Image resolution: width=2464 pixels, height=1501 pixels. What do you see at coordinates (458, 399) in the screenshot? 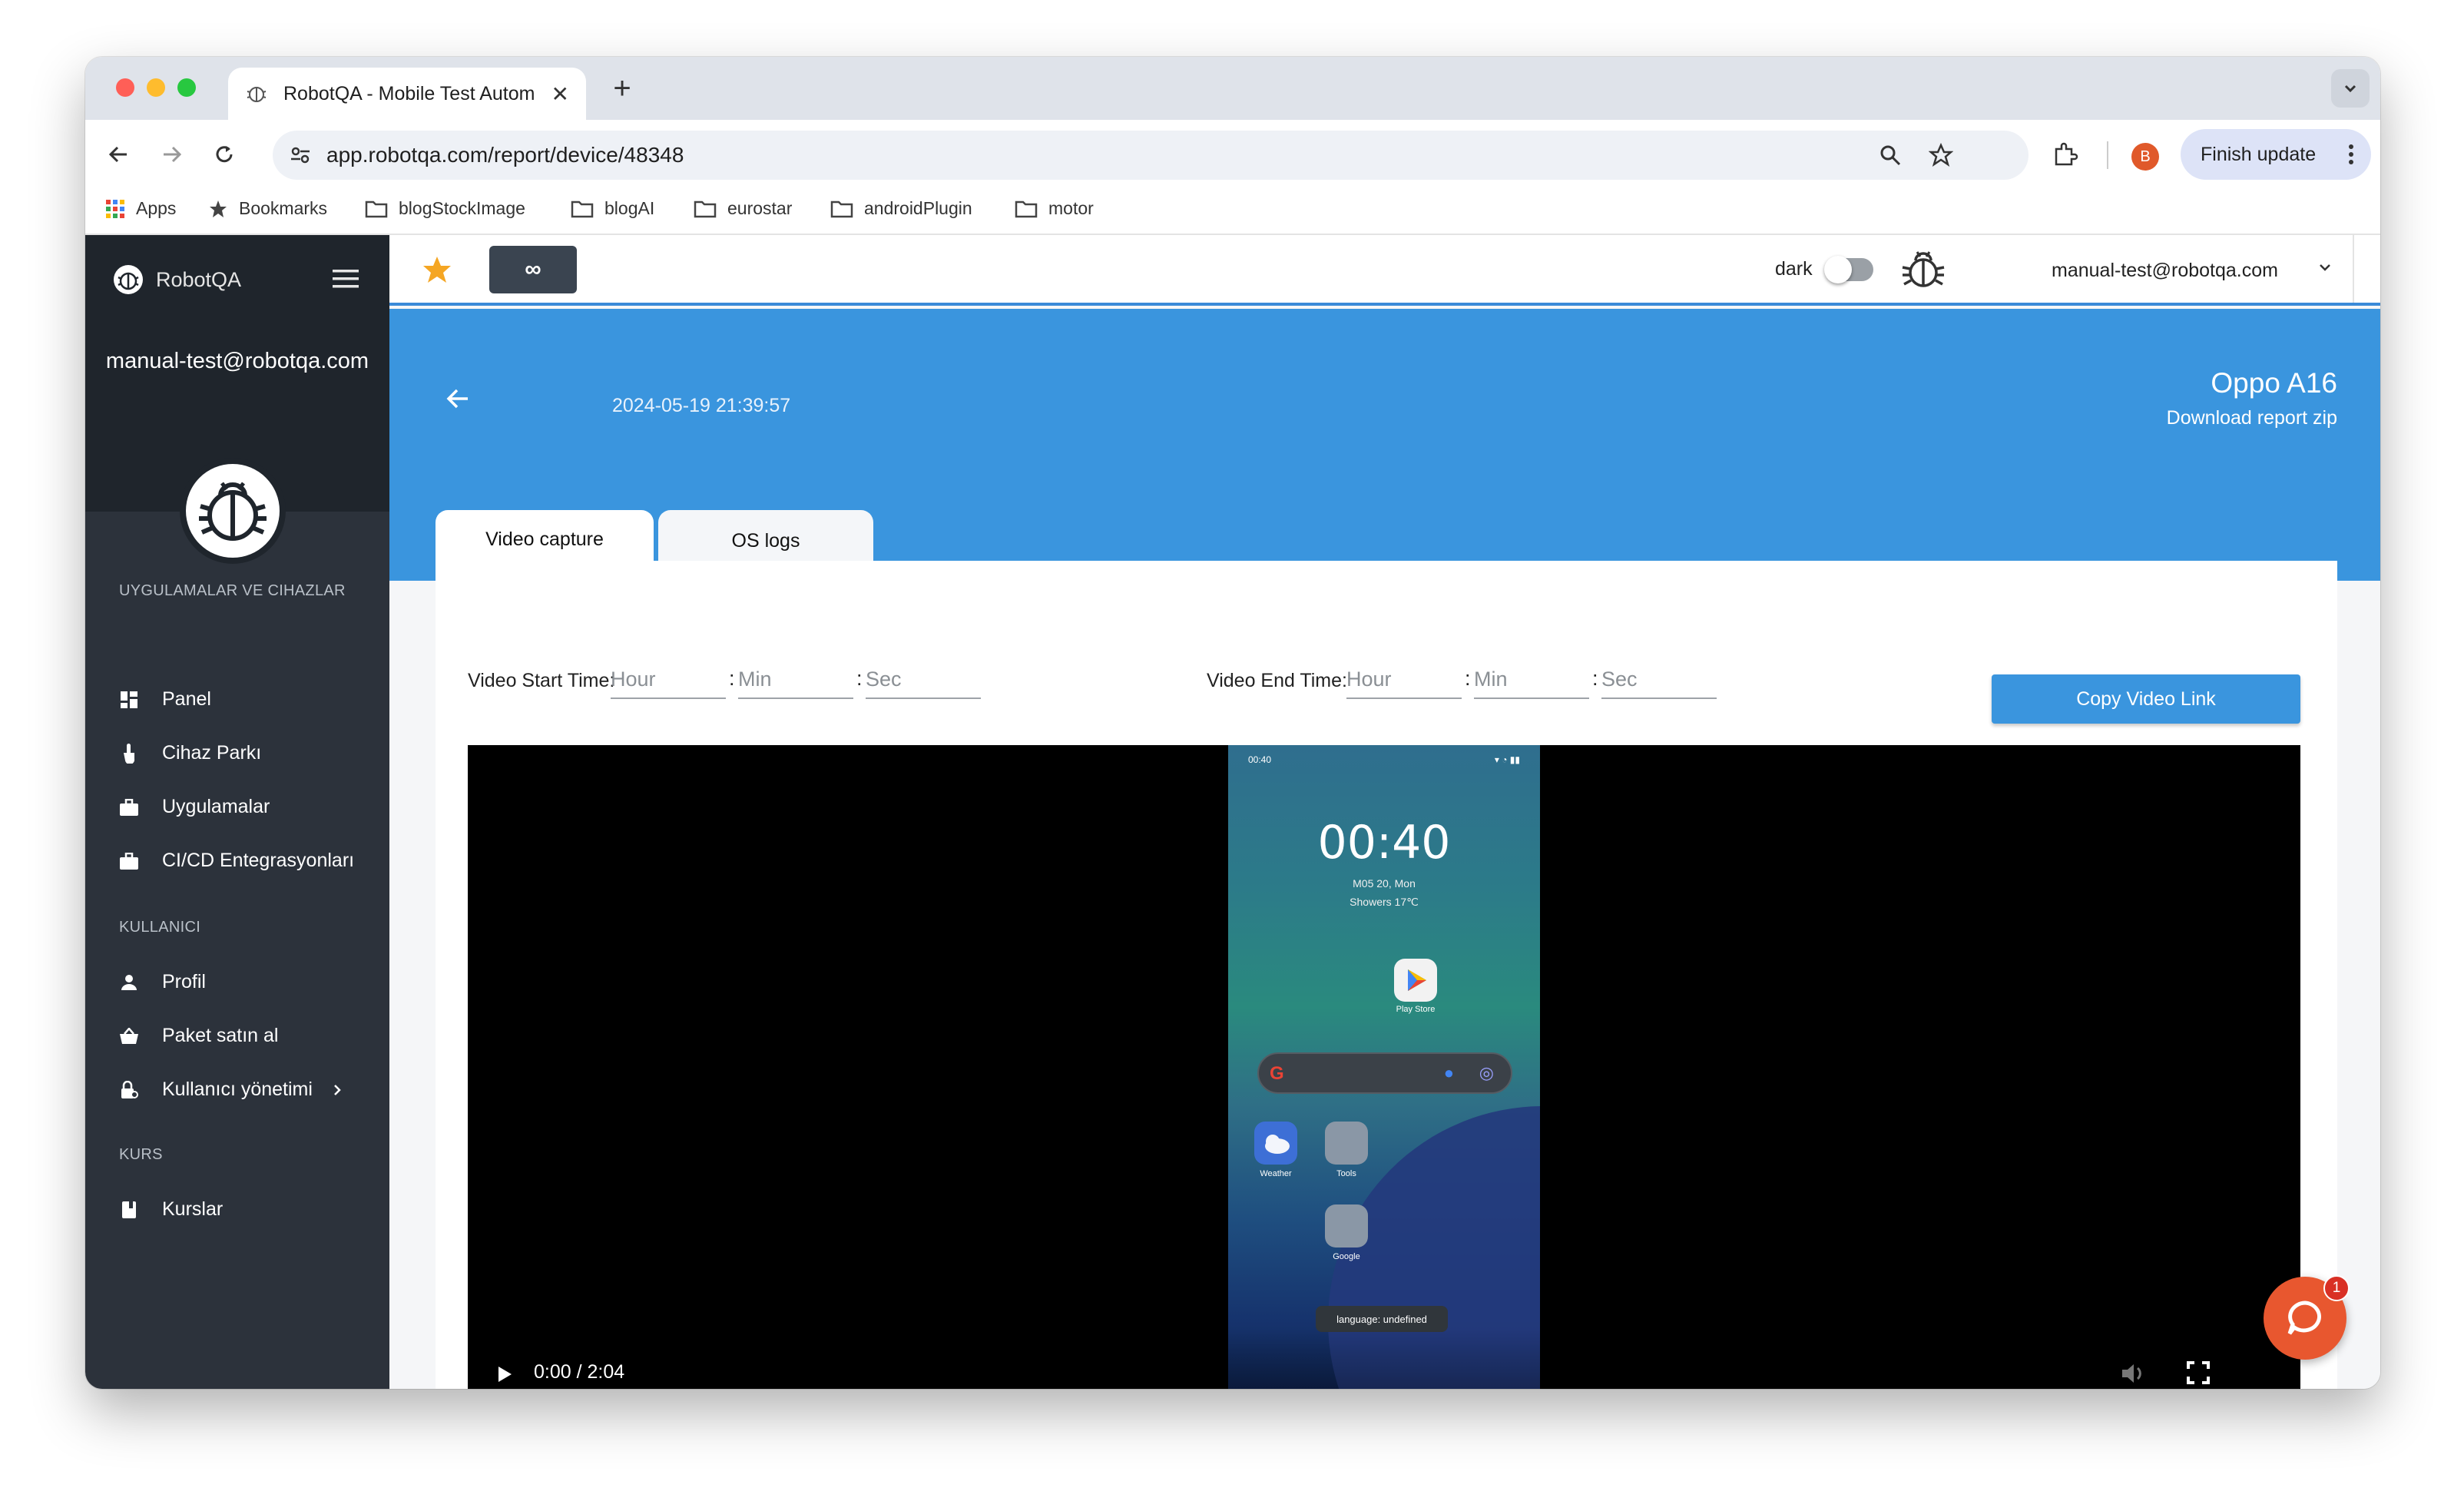
I see `arrow-left-icon` at bounding box center [458, 399].